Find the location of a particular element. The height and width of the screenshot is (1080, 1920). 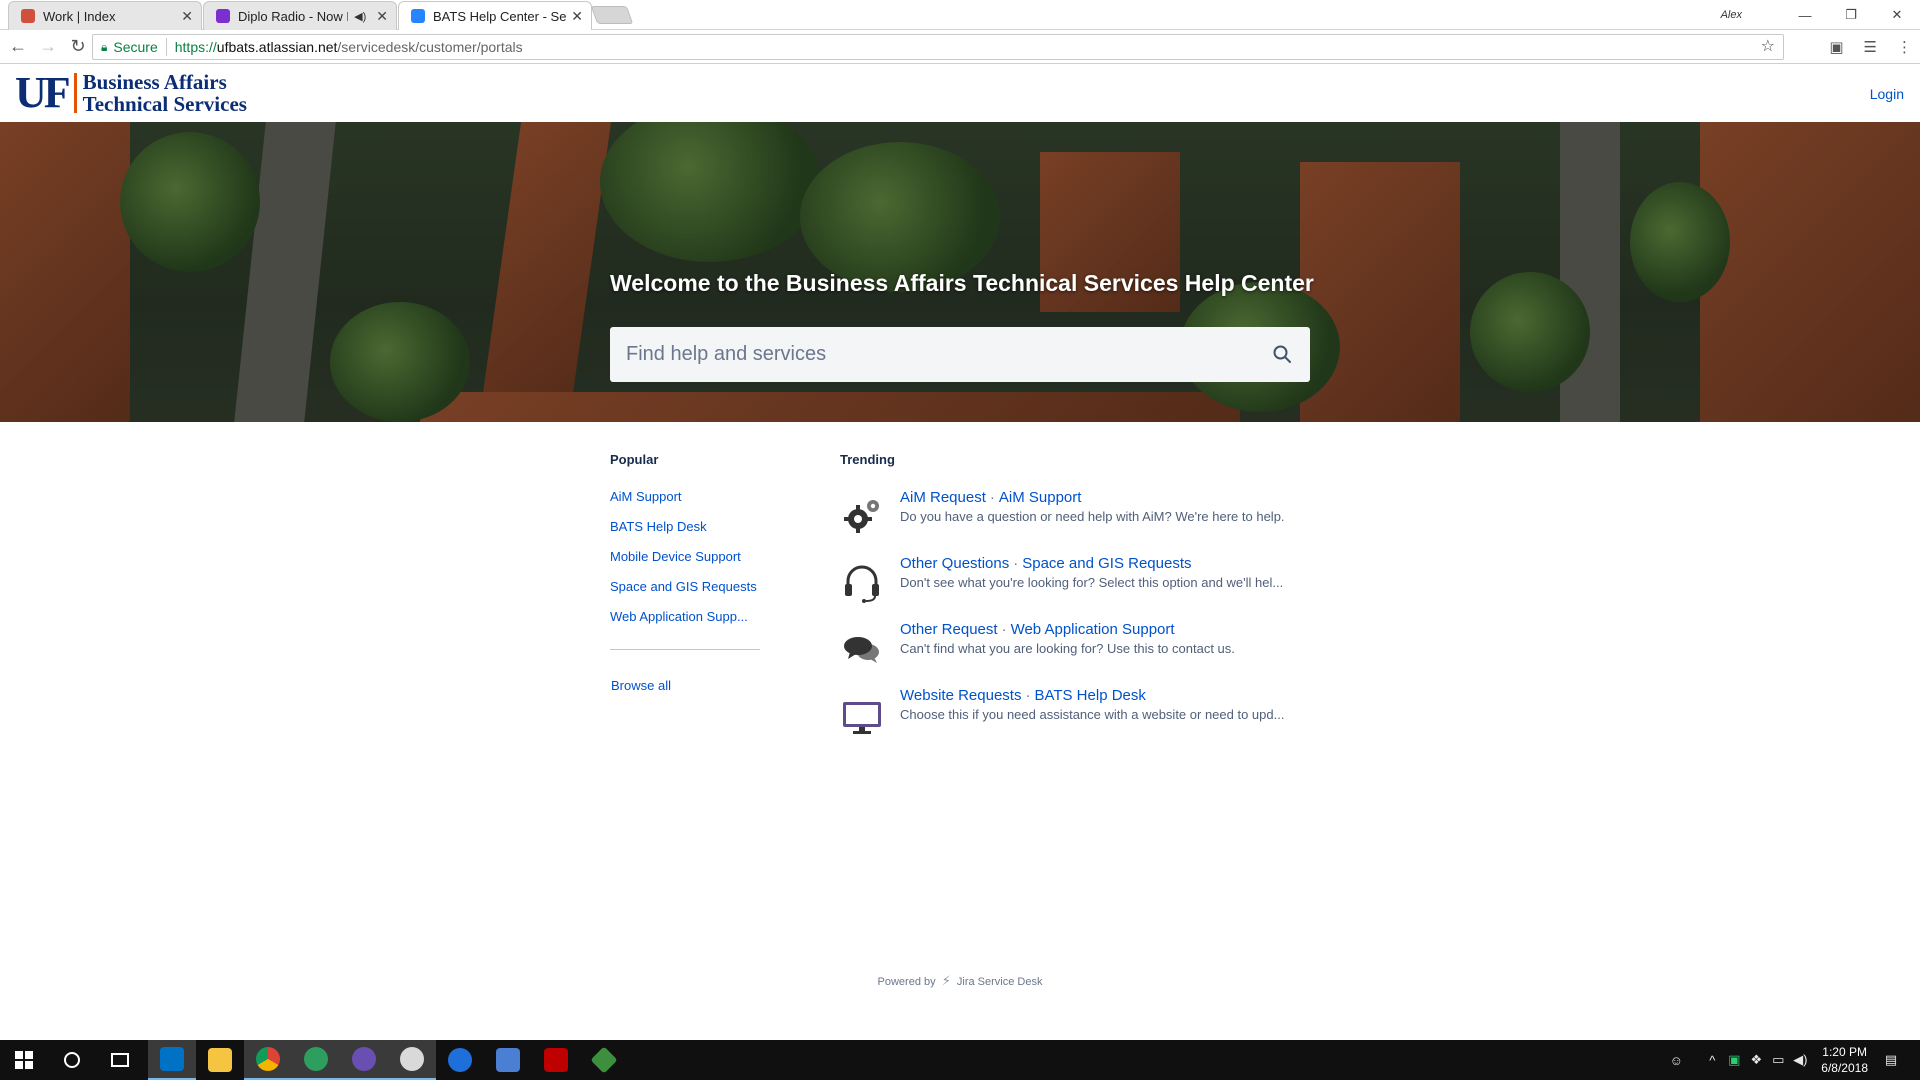

login-link: Login is located at coordinates (1887, 94).